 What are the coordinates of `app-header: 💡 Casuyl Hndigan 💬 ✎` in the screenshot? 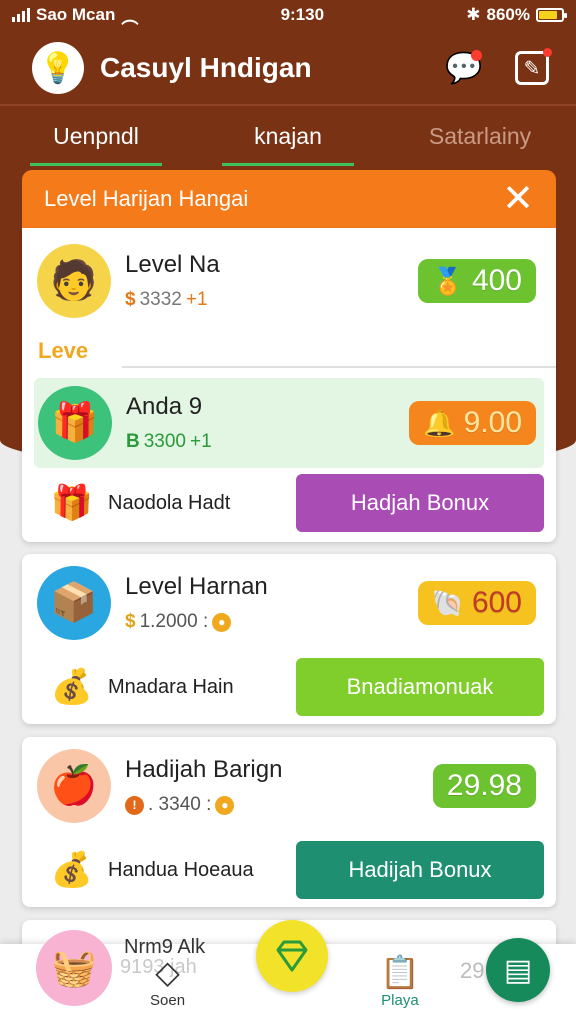 It's located at (288, 68).